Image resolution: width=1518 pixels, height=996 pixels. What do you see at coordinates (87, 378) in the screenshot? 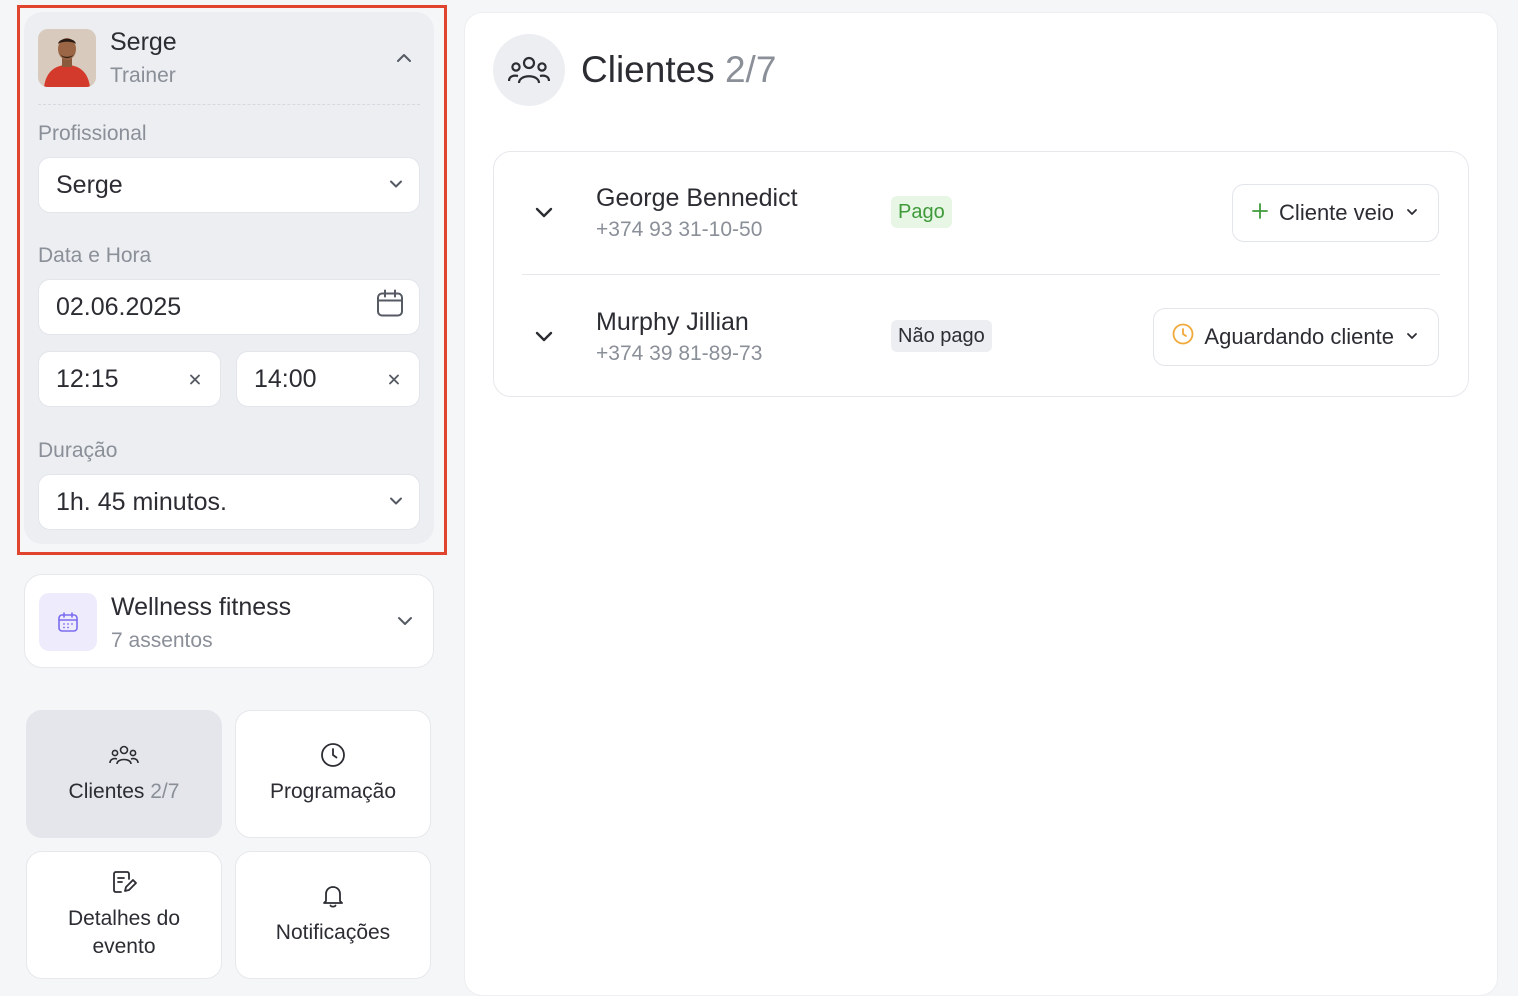
I see `start-time-value: 12:15` at bounding box center [87, 378].